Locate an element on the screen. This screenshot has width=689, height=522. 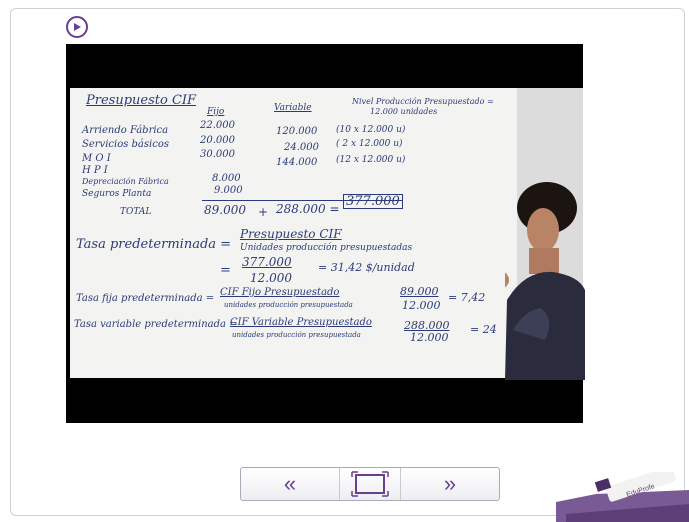
wb-row-note: (10 x 12.000 u) is located at coordinates (371, 130).